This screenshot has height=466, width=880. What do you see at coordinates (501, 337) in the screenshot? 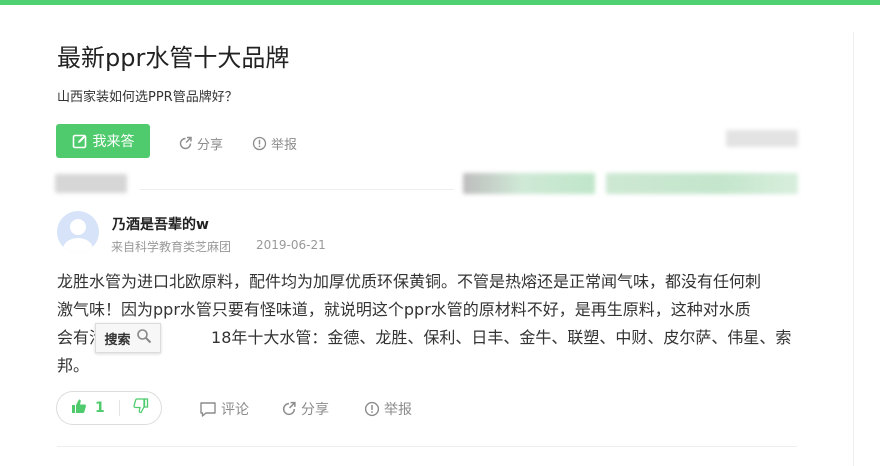
I see `answer-line-part: 18年十大水管：金德、龙胜、保利、日丰、金牛、联塑、中财、皮尔萨、伟星、索` at bounding box center [501, 337].